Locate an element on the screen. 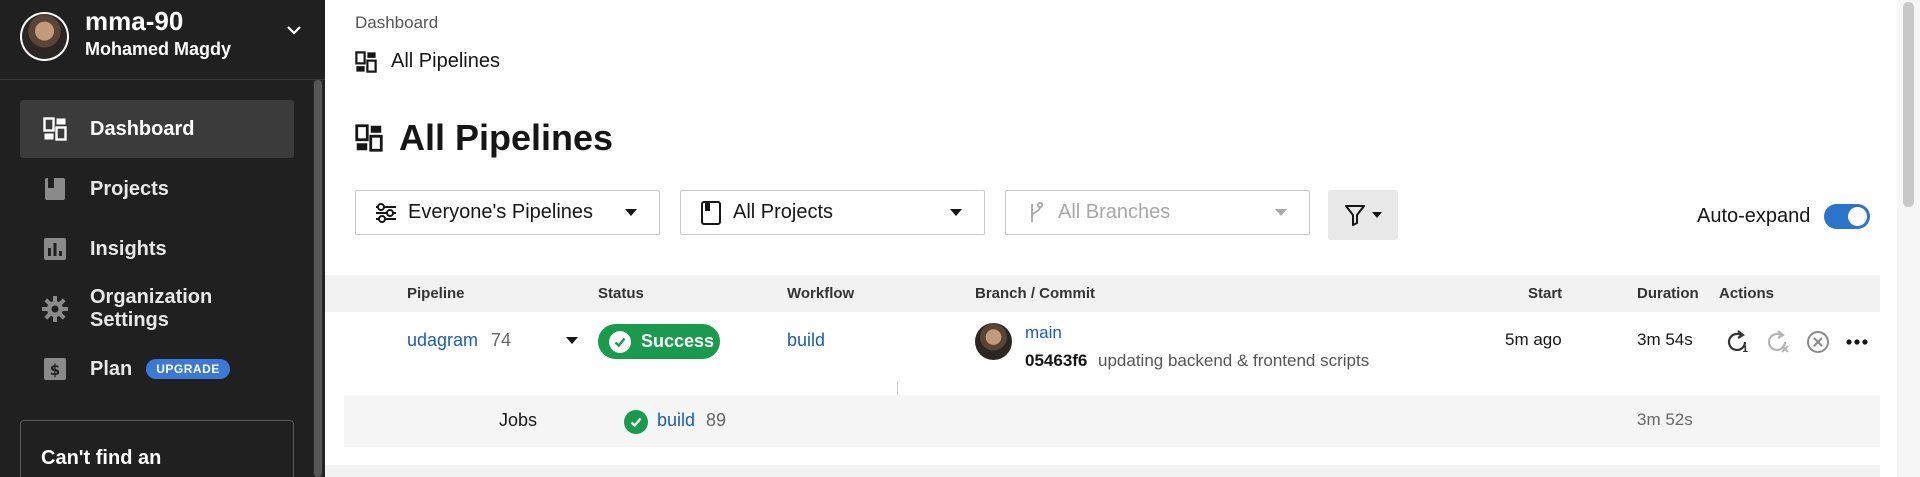 The width and height of the screenshot is (1920, 477). page-scrollbar is located at coordinates (1908, 238).